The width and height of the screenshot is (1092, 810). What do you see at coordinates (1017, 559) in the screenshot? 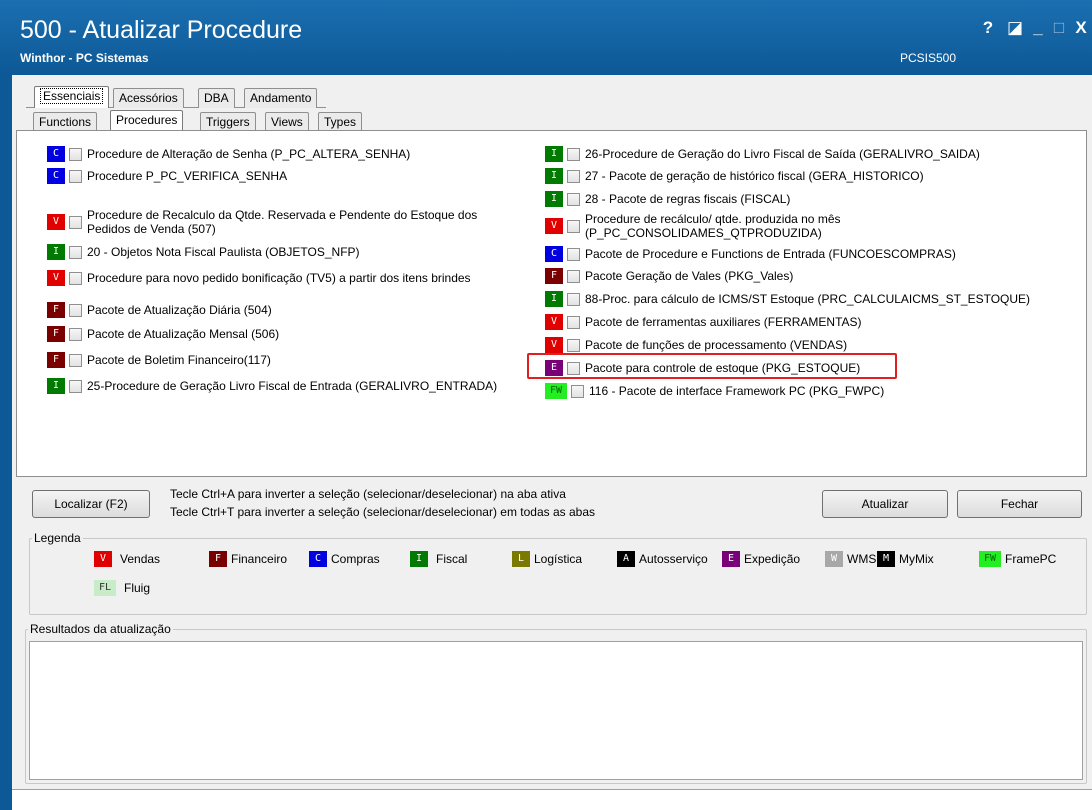
I see `legend-entry-framepc: FW FramePC` at bounding box center [1017, 559].